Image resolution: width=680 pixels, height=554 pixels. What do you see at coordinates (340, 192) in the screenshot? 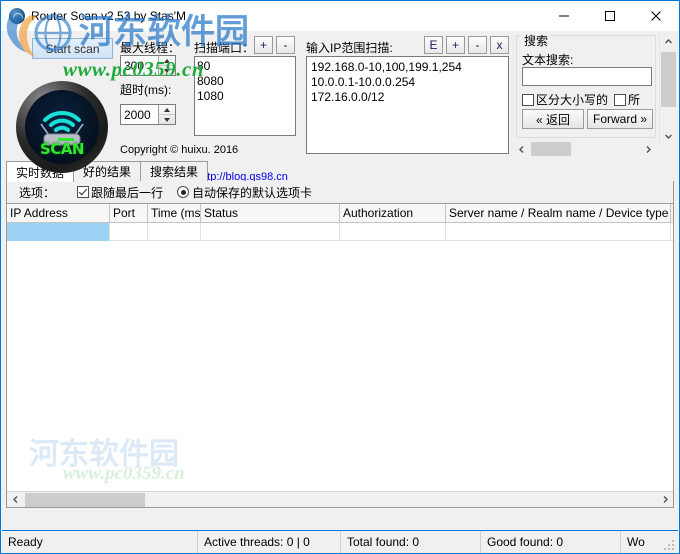
I see `options-bar: 选项： 跟随最后一行 自动保存的默认选项卡` at bounding box center [340, 192].